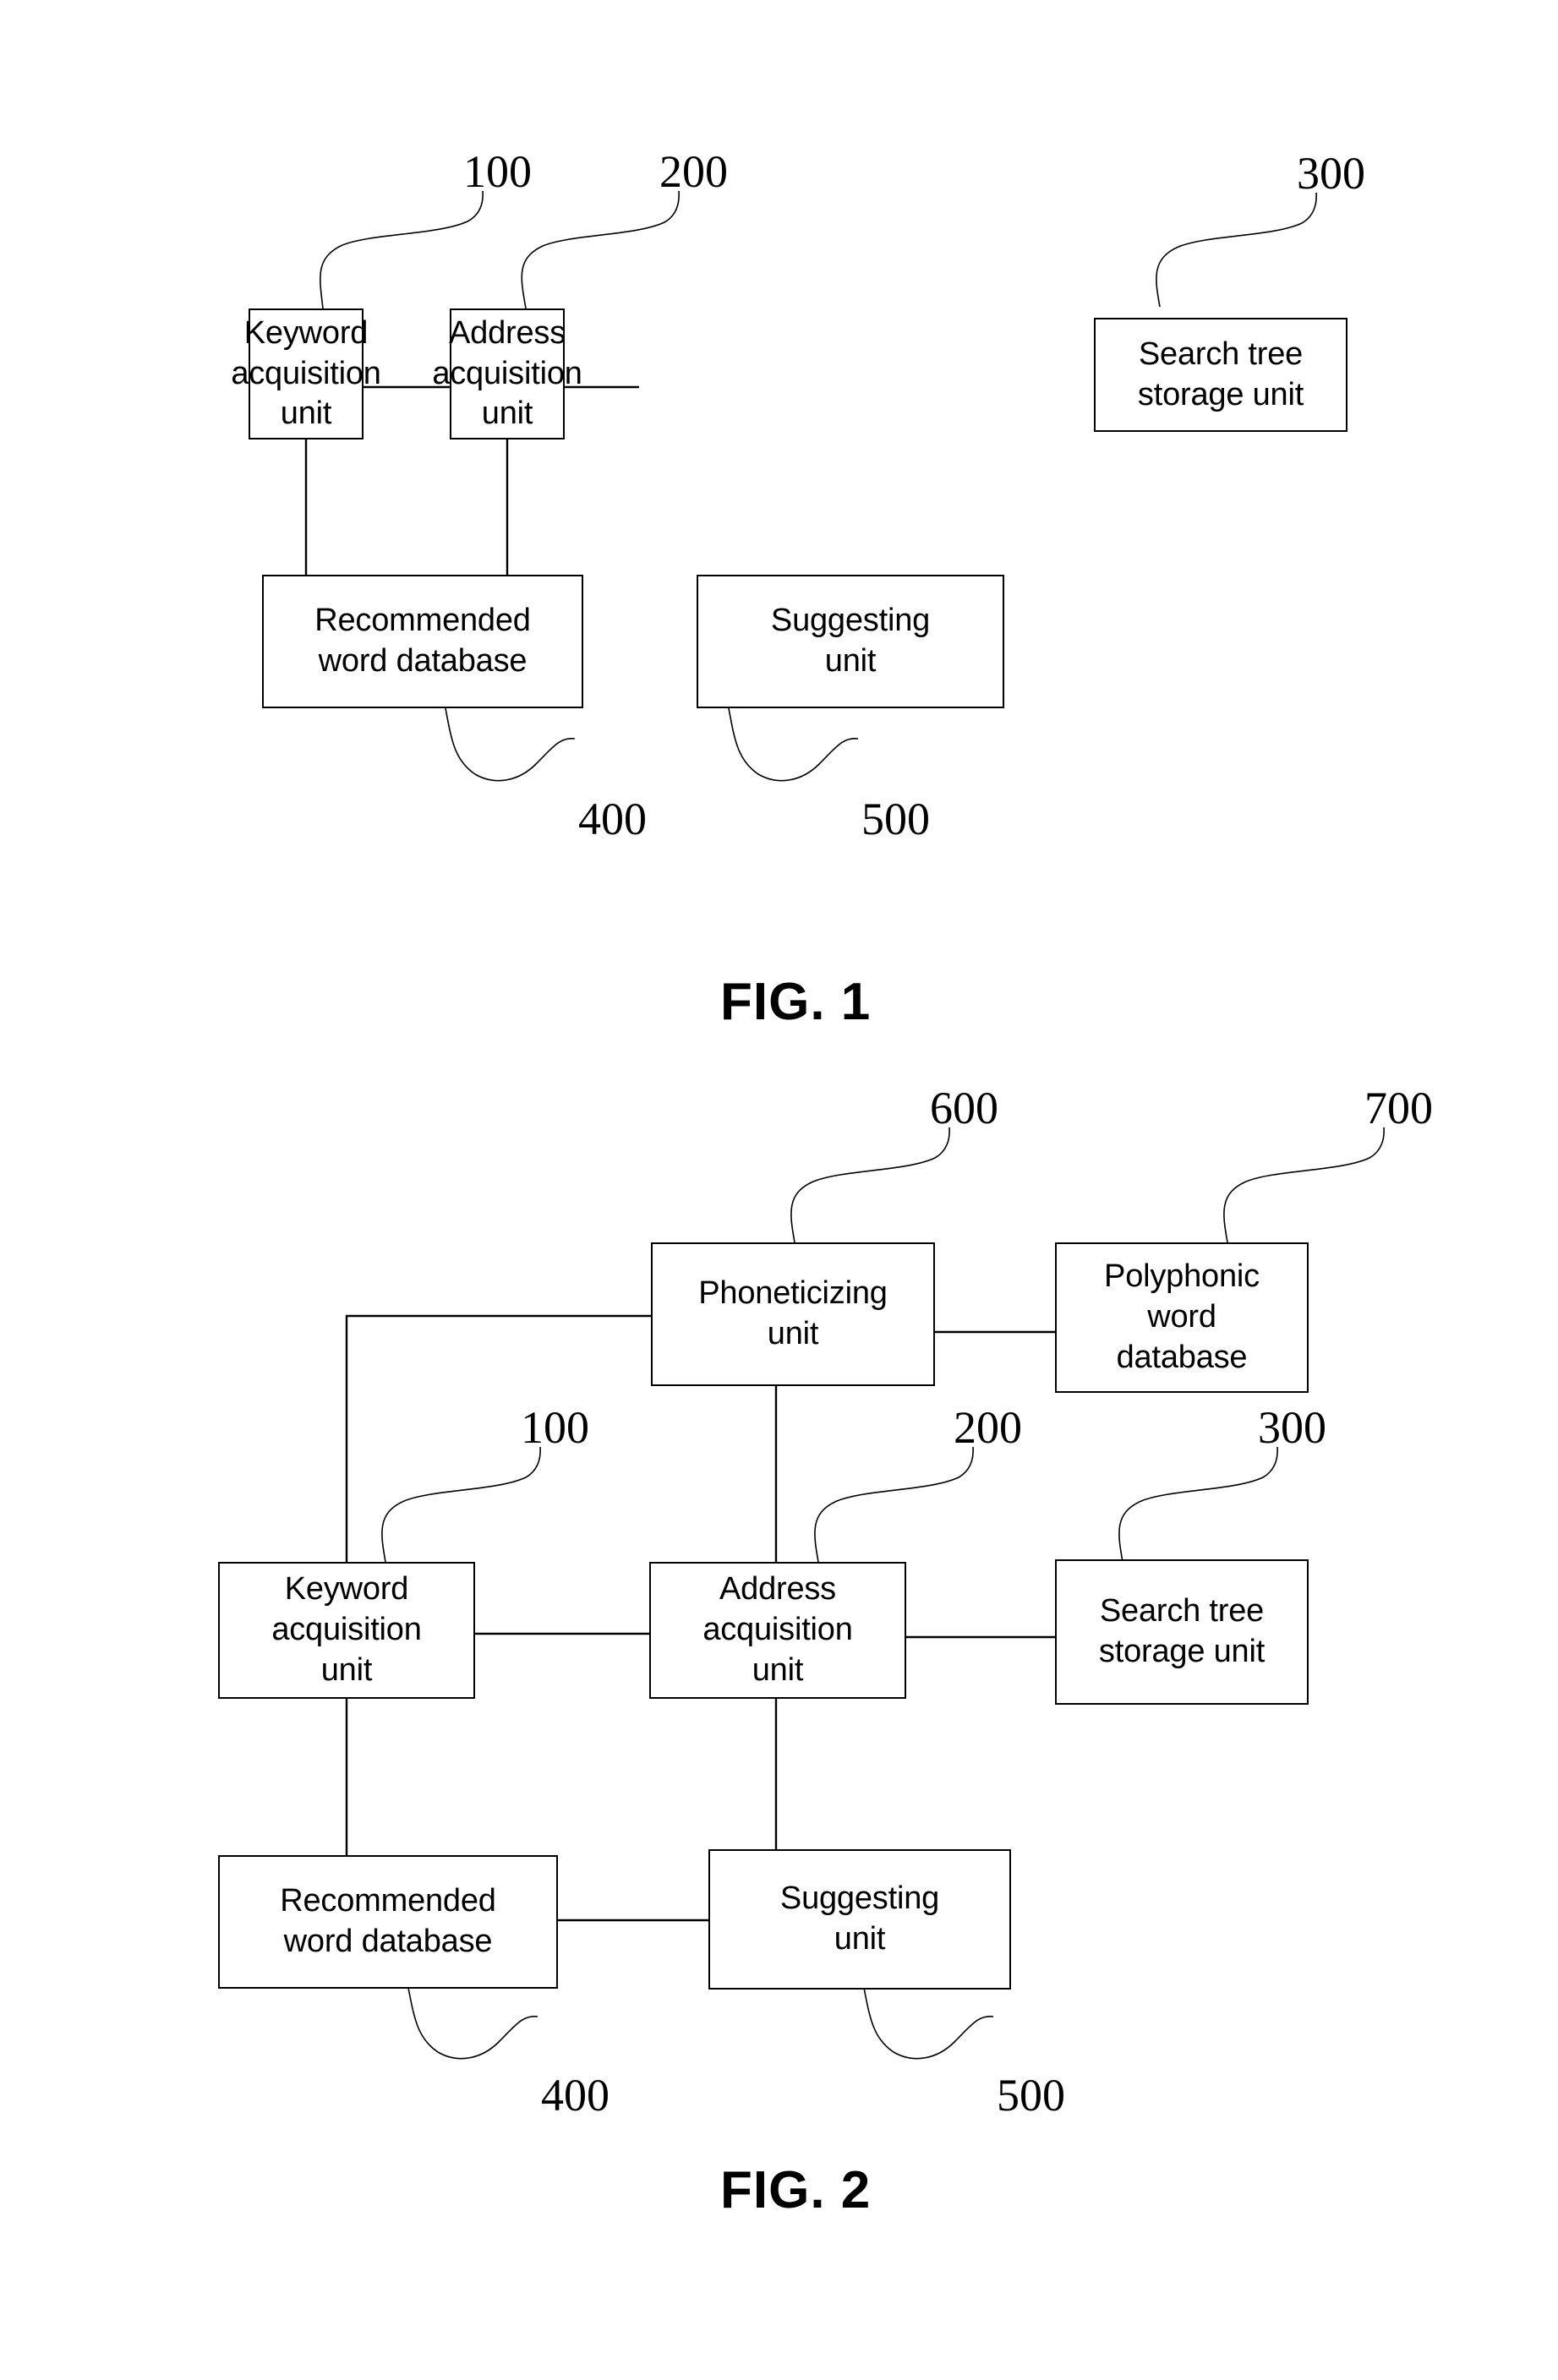  What do you see at coordinates (388, 1901) in the screenshot?
I see `fig2-recommended-line-1: Recommended` at bounding box center [388, 1901].